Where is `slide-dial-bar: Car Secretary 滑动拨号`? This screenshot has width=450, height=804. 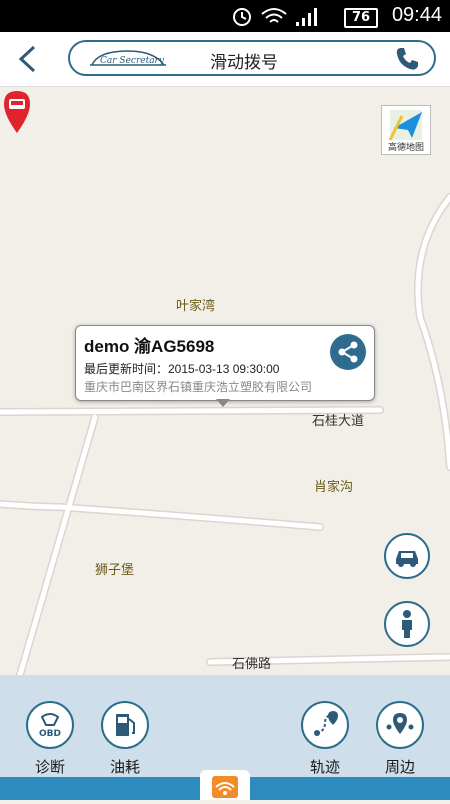
slide-dial-bar: Car Secretary 滑动拨号 is located at coordinates (252, 58).